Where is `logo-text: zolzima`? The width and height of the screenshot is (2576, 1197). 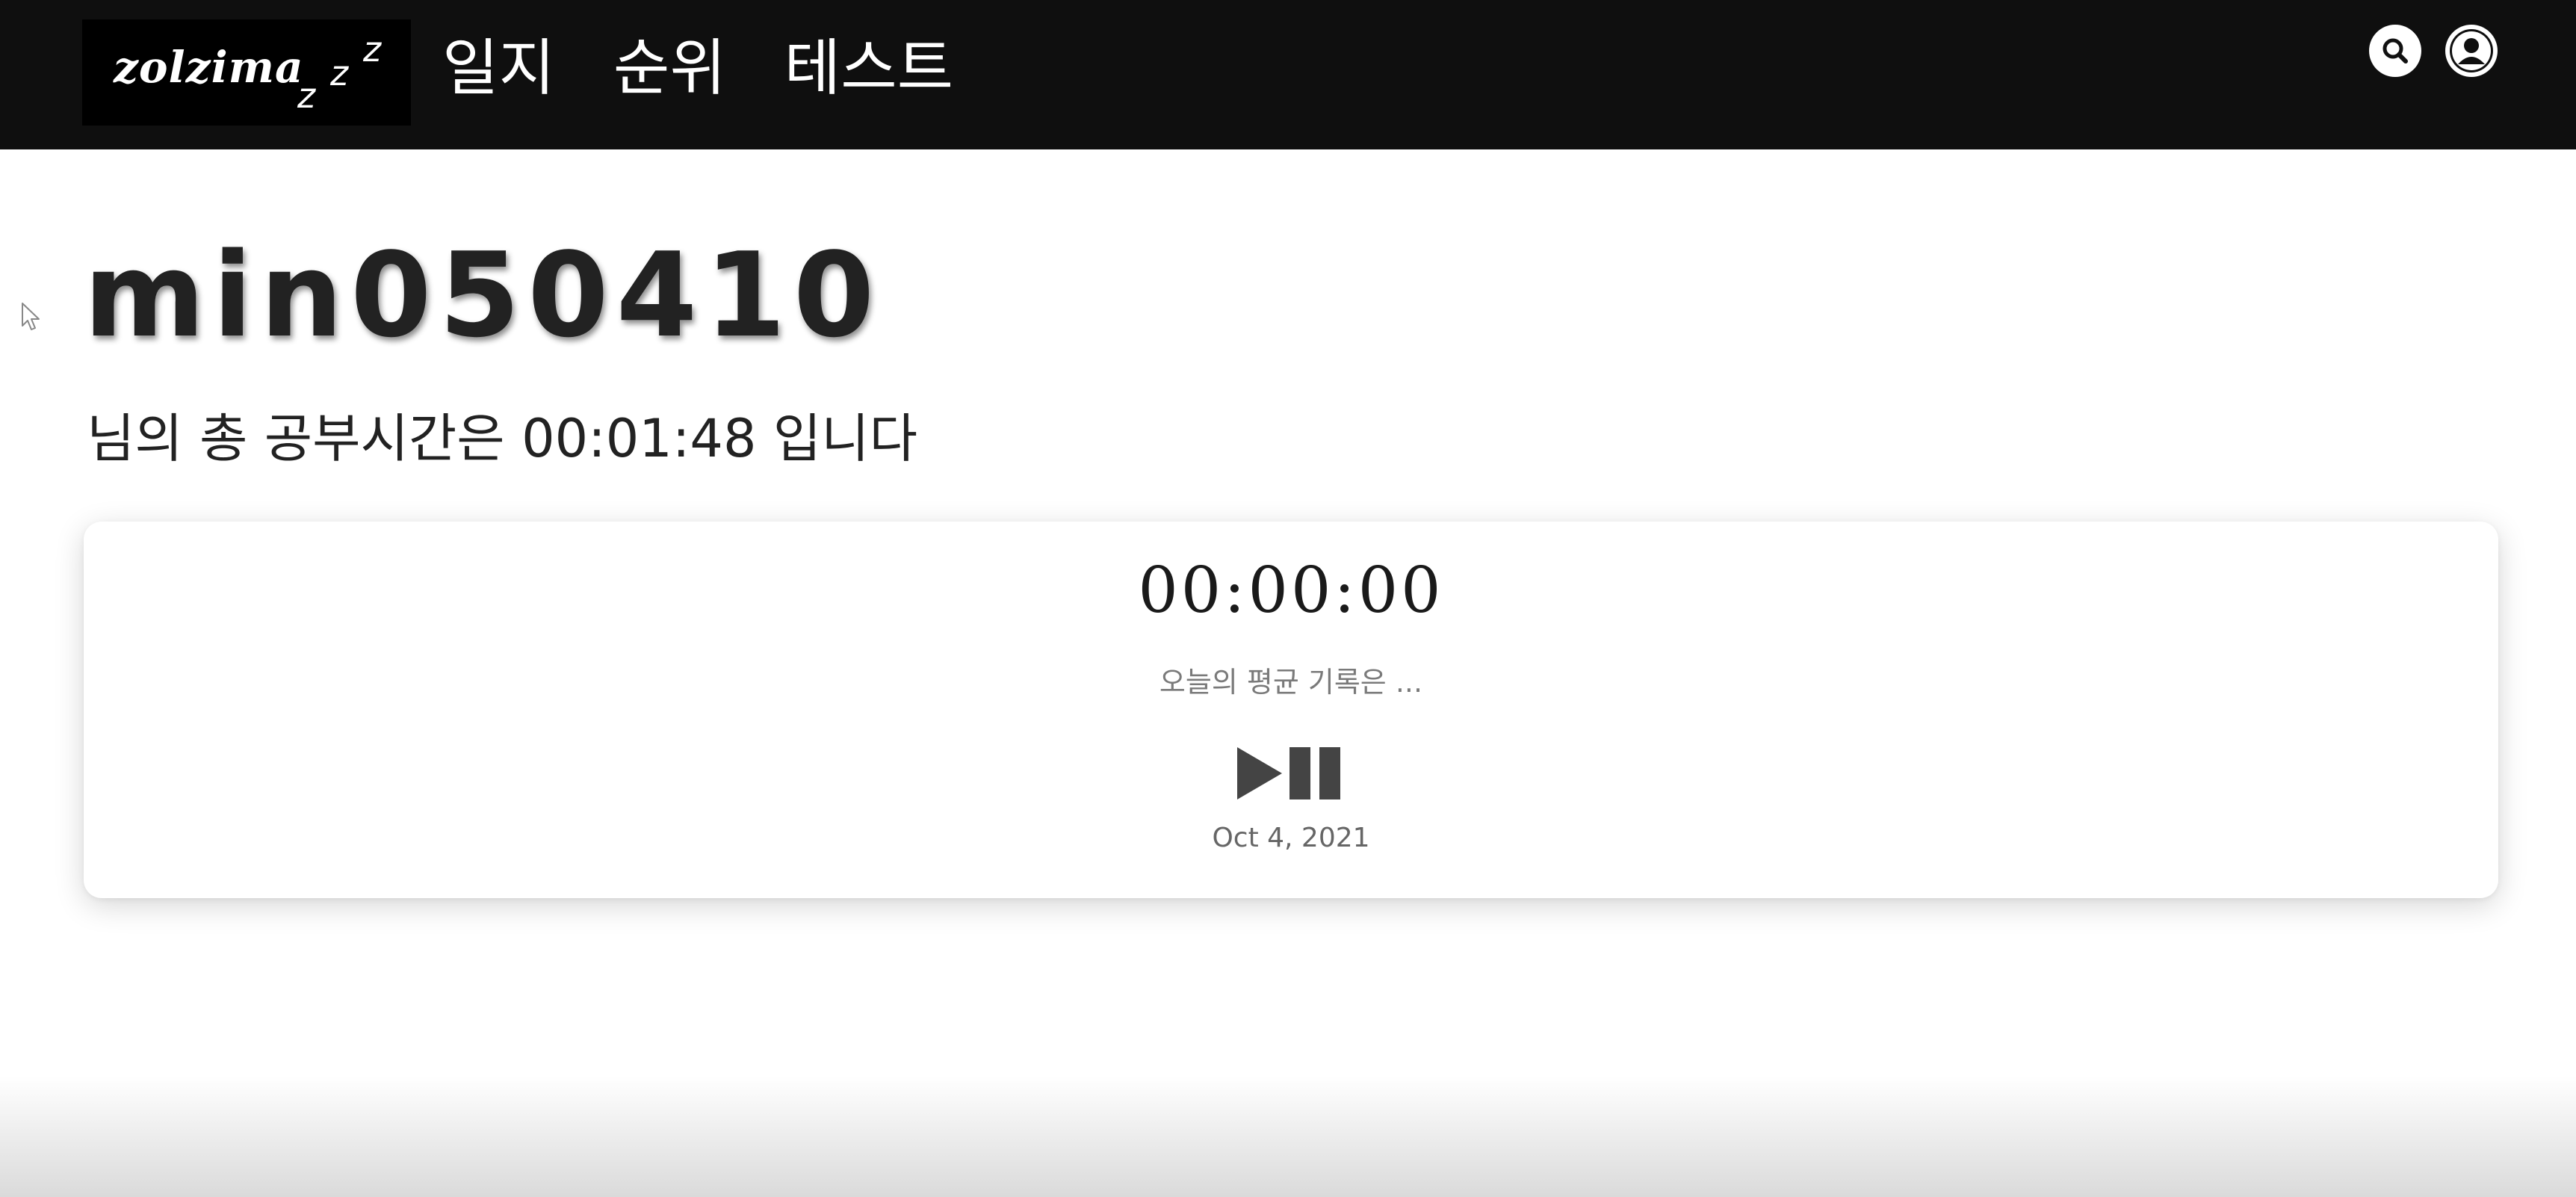 logo-text: zolzima is located at coordinates (209, 68).